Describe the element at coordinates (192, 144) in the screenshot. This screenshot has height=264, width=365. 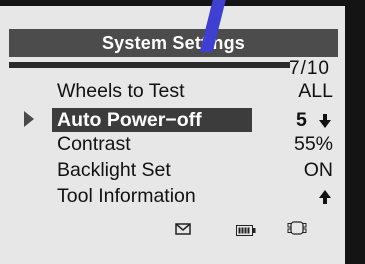
I see `menu-item-contrast: Contrast 55%` at that location.